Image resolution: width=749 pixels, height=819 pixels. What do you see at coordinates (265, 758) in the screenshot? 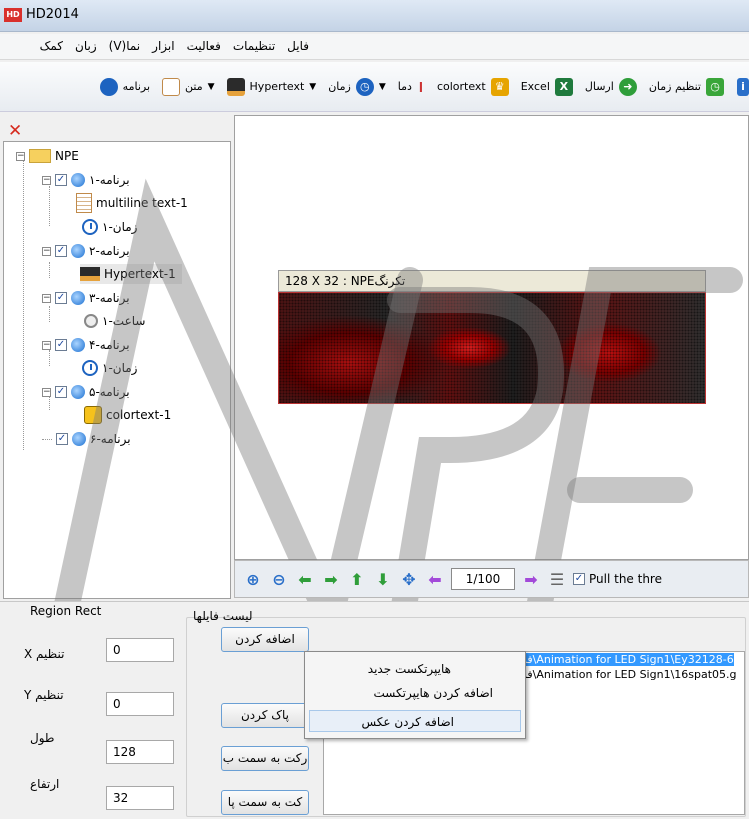
I see `move-up-button: رکت به سمت ب` at bounding box center [265, 758].